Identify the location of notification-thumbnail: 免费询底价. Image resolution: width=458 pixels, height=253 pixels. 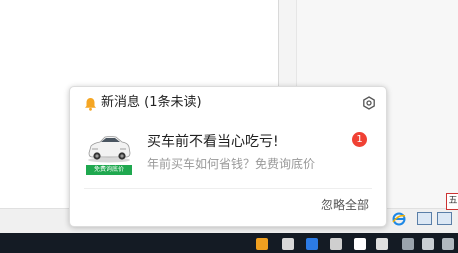
(109, 153).